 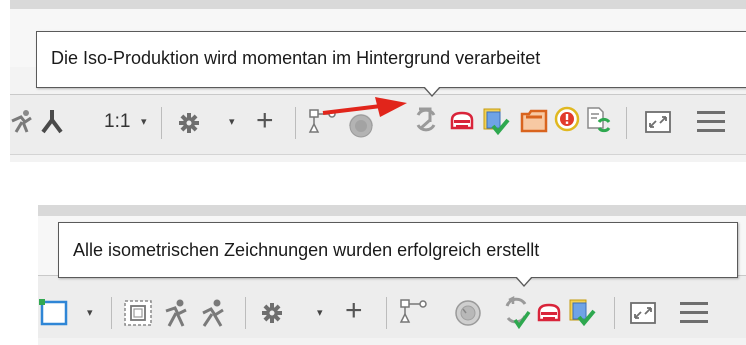 I want to click on toolbar-bottom-line, so click(x=378, y=154).